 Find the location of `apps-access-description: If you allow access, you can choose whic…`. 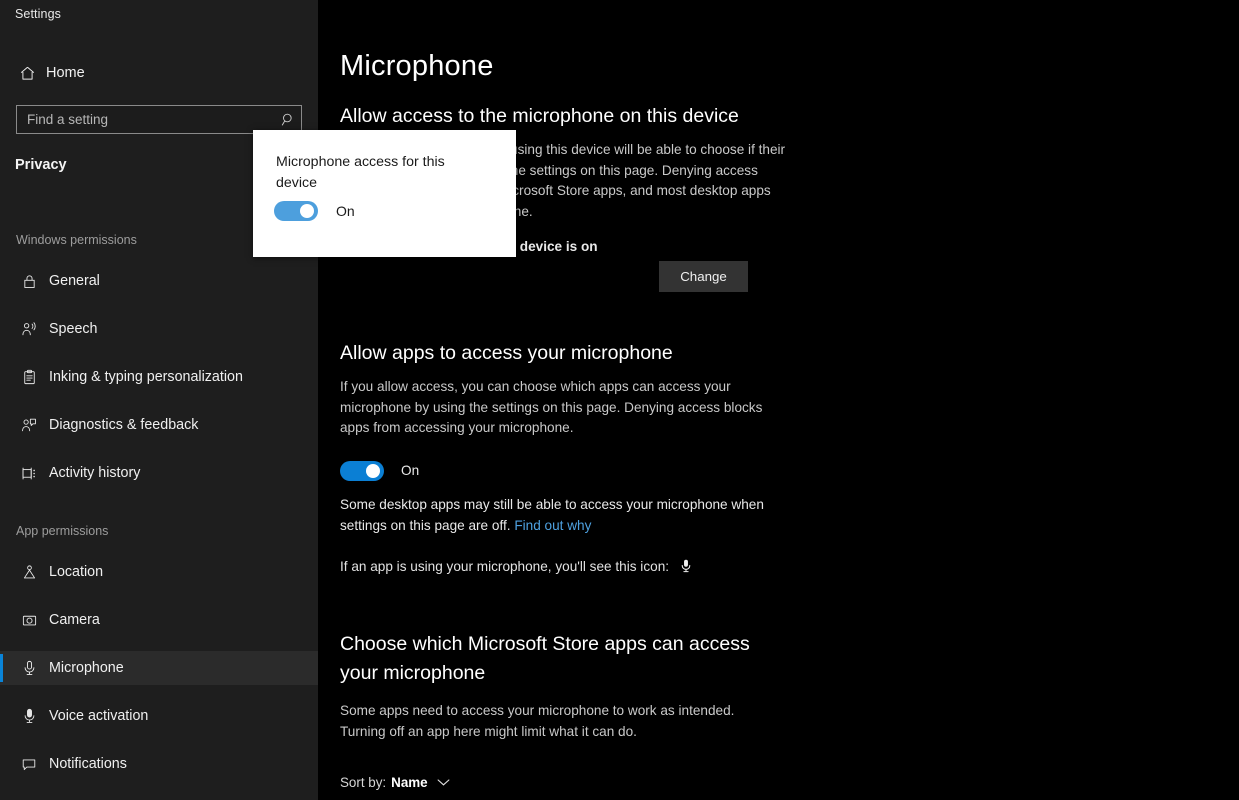

apps-access-description: If you allow access, you can choose whic… is located at coordinates (551, 407).